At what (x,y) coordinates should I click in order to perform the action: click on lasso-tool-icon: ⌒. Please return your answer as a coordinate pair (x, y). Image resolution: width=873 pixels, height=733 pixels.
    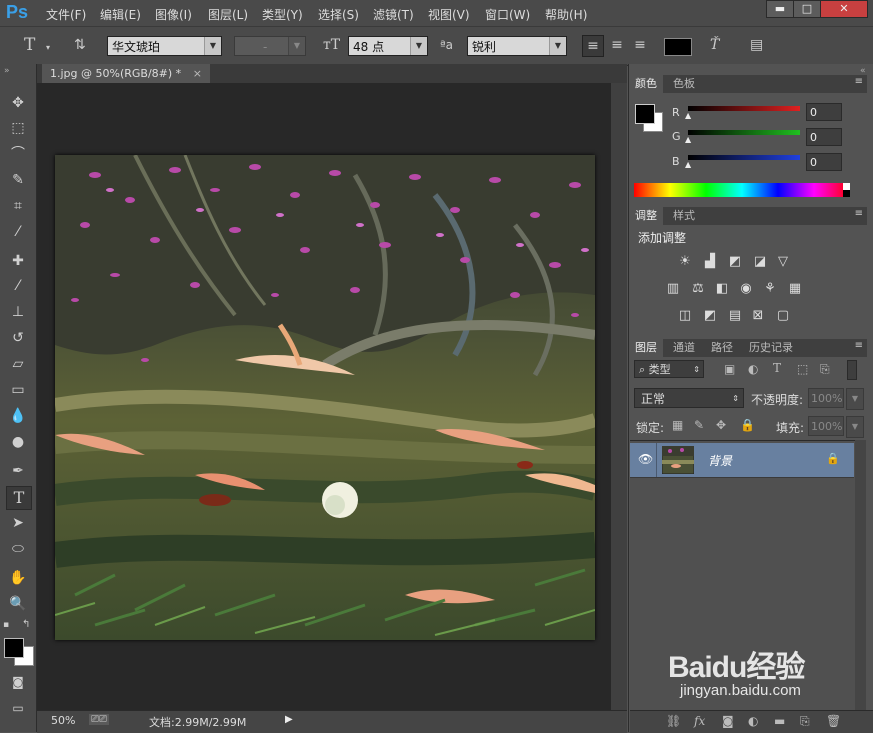
    Looking at the image, I should click on (18, 154).